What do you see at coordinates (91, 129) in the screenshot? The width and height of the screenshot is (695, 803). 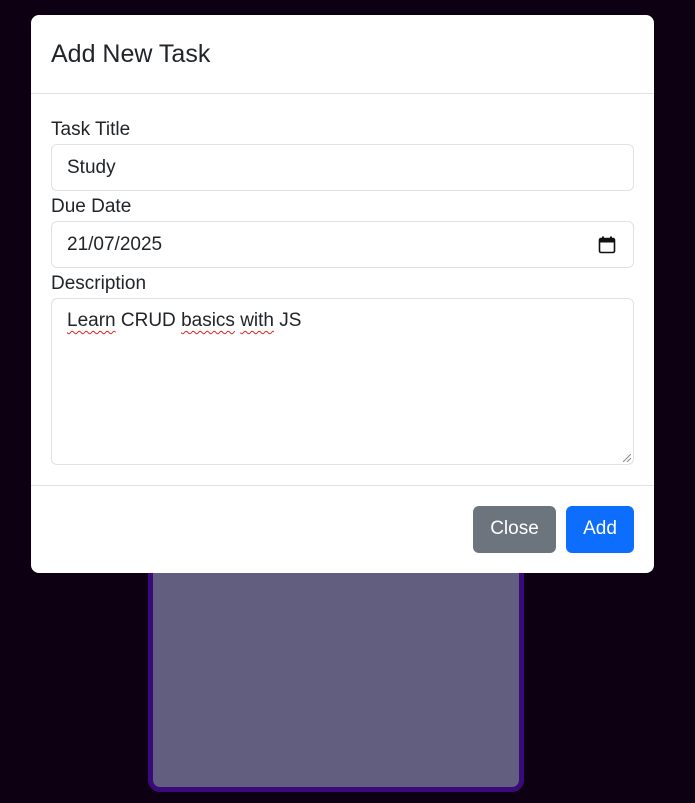 I see `task-title-label: Task Title` at bounding box center [91, 129].